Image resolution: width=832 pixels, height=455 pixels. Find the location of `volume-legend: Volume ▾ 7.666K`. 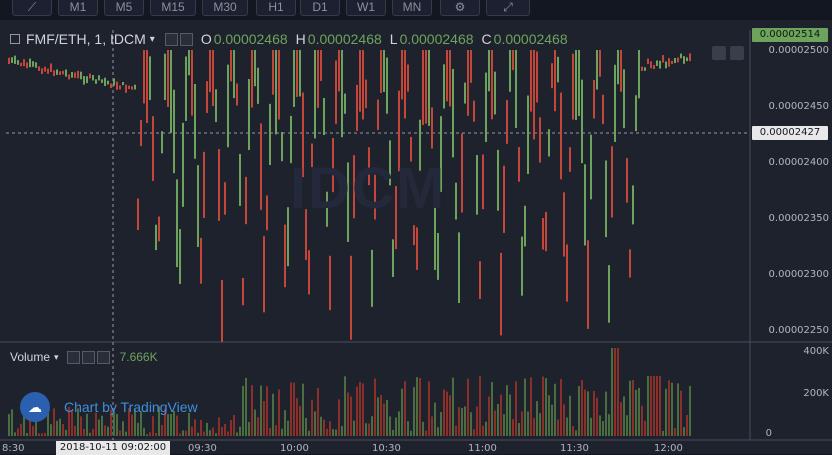

volume-legend: Volume ▾ 7.666K is located at coordinates (84, 357).